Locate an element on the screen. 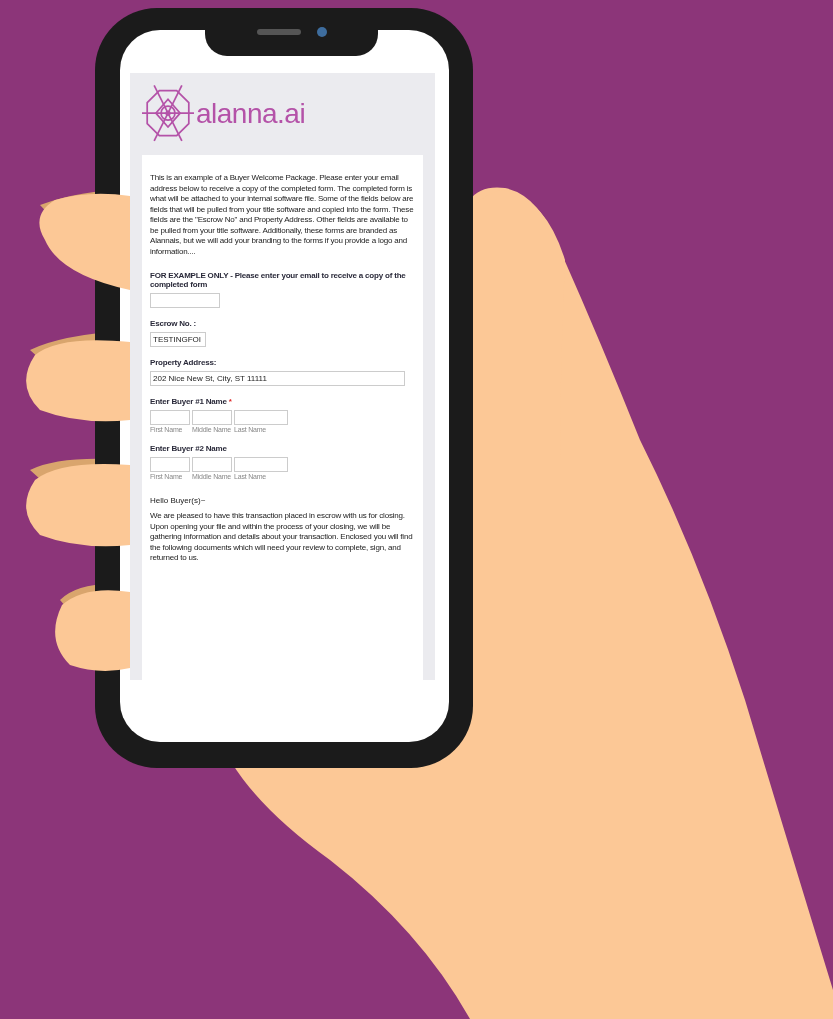  field-label: Enter Buyer #1 Name * is located at coordinates (191, 401).